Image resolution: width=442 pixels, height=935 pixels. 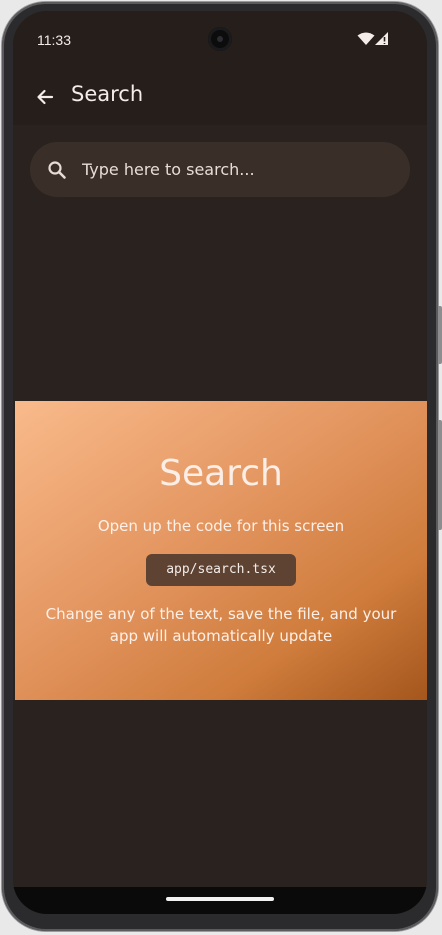 I want to click on app-bar: Search, so click(x=220, y=97).